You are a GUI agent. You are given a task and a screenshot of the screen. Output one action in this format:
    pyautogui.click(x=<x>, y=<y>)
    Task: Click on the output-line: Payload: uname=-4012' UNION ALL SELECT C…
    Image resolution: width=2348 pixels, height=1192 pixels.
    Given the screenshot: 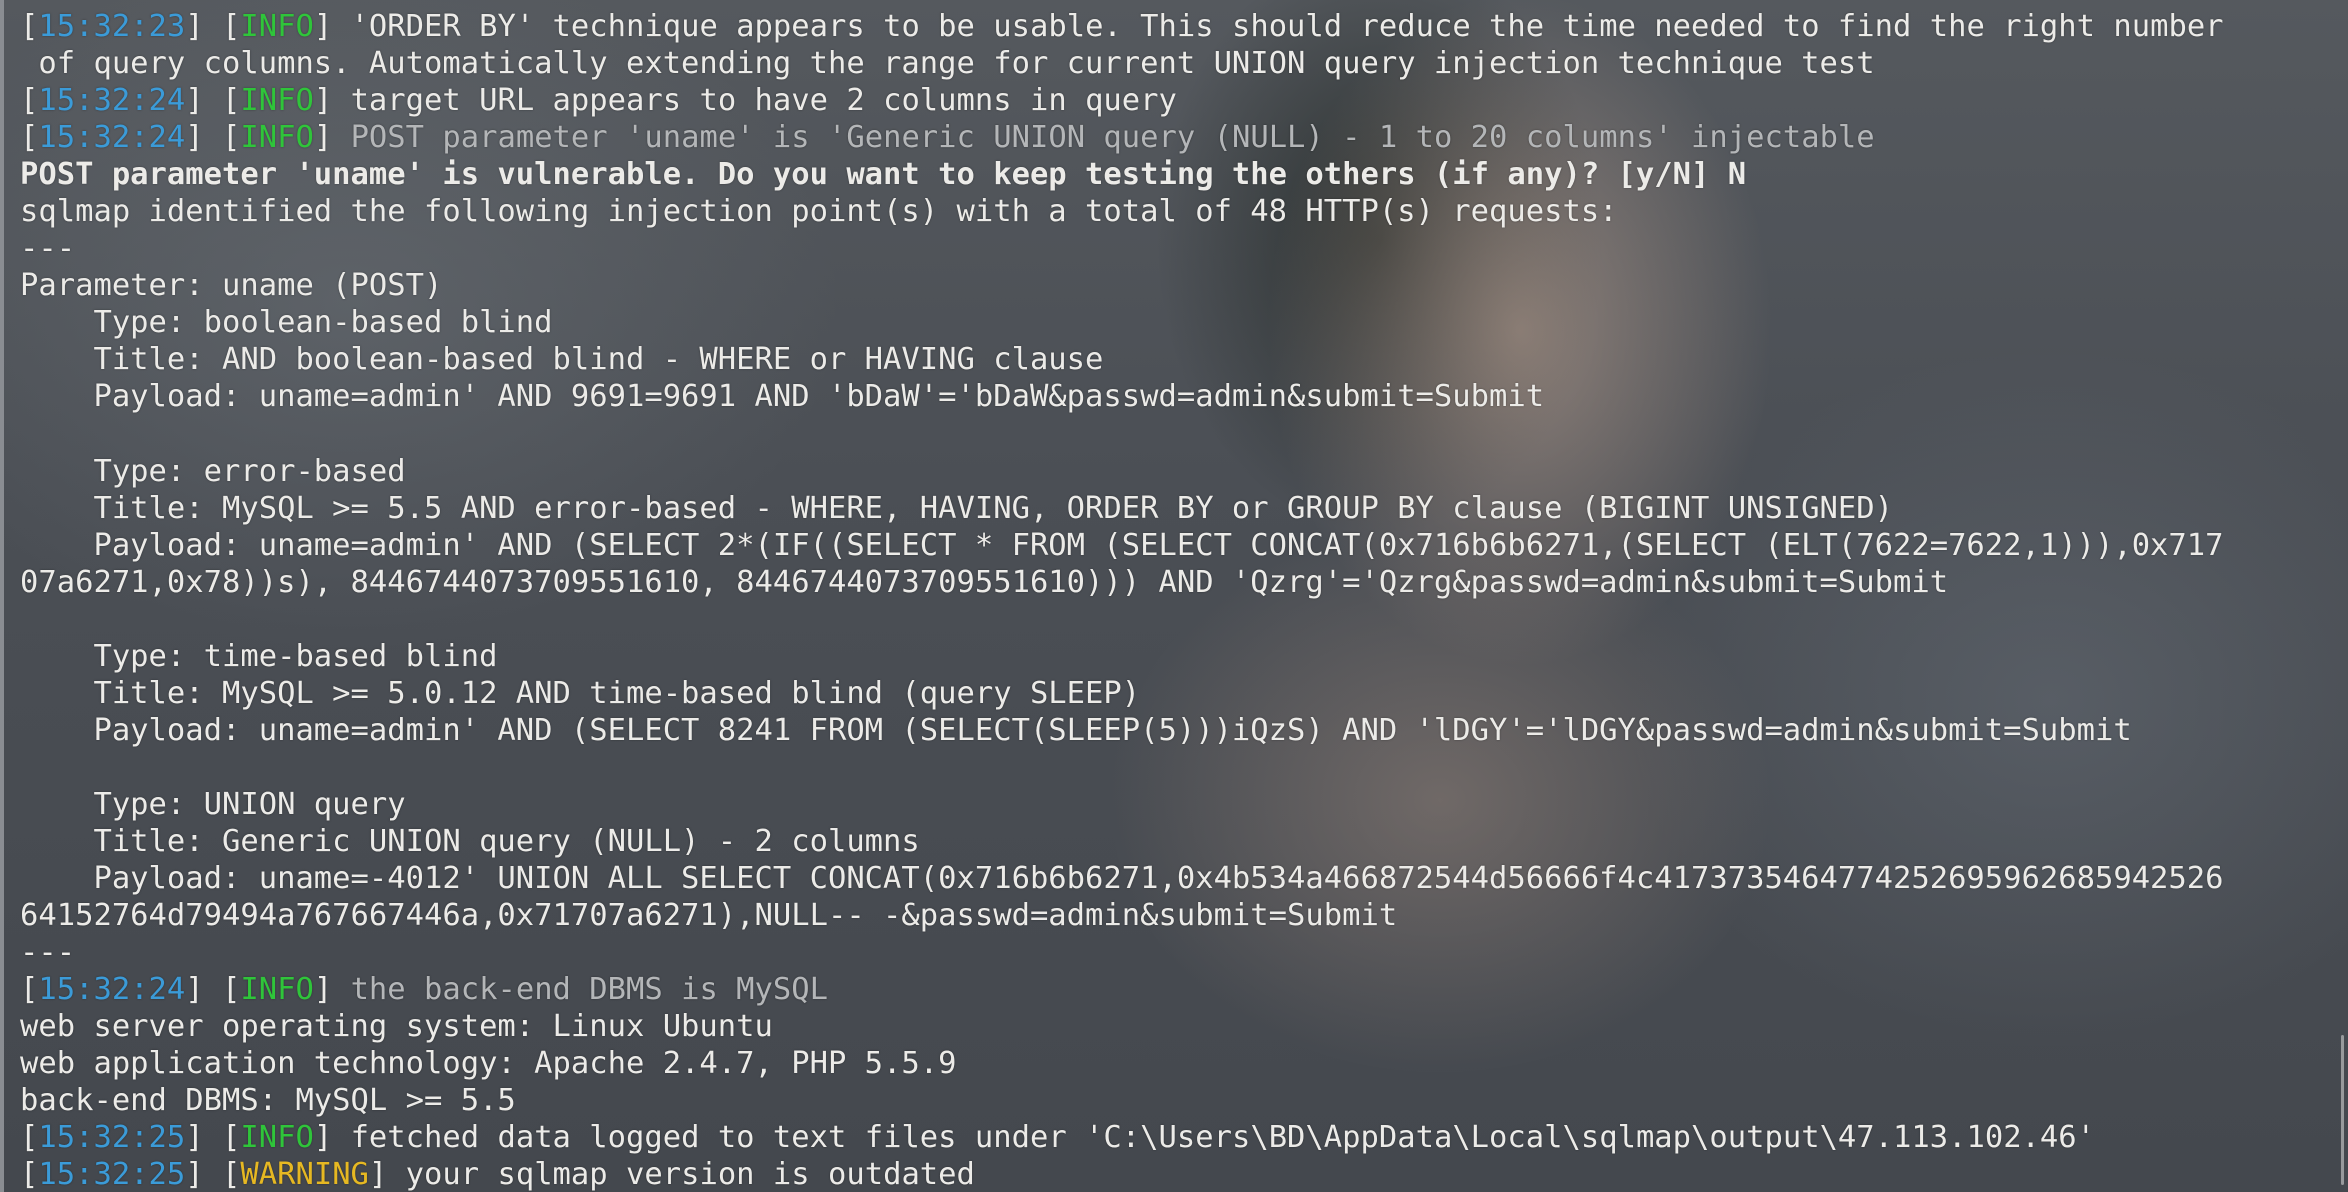 What is the action you would take?
    pyautogui.click(x=1180, y=878)
    